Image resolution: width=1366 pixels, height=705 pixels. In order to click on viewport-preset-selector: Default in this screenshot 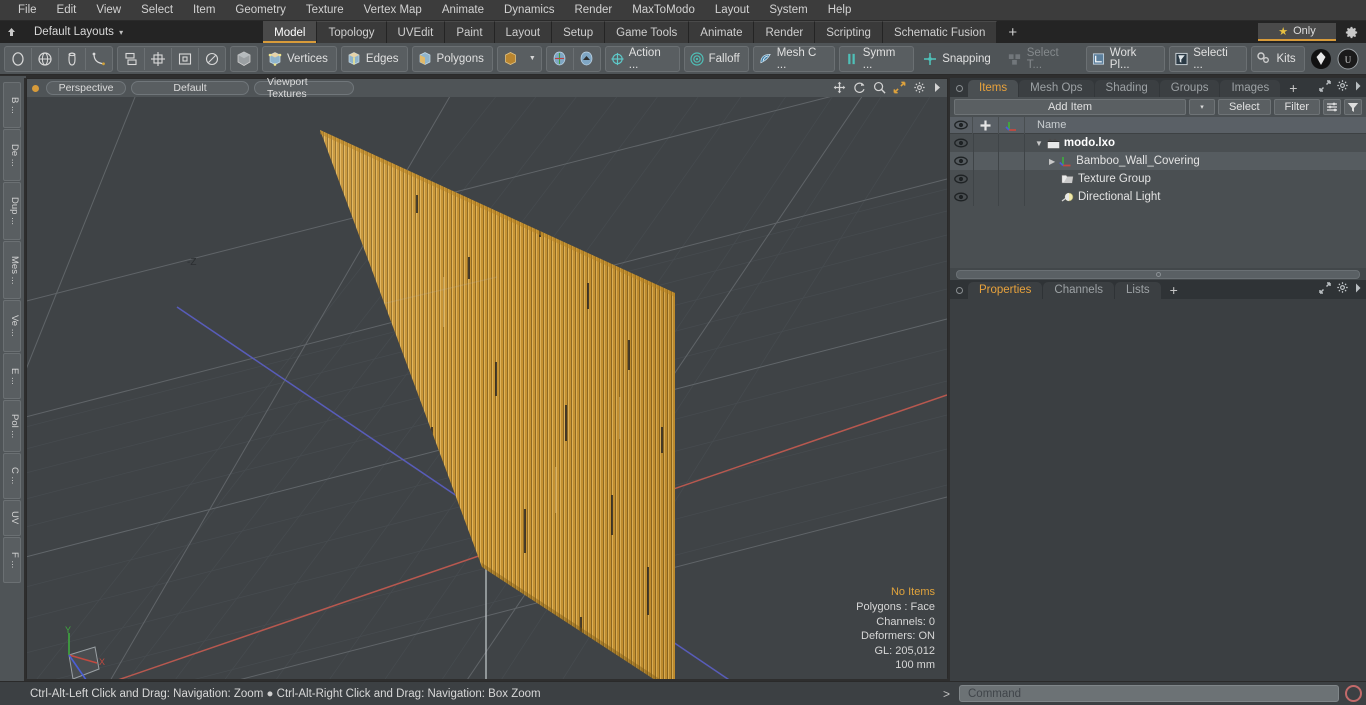, I will do `click(190, 88)`.